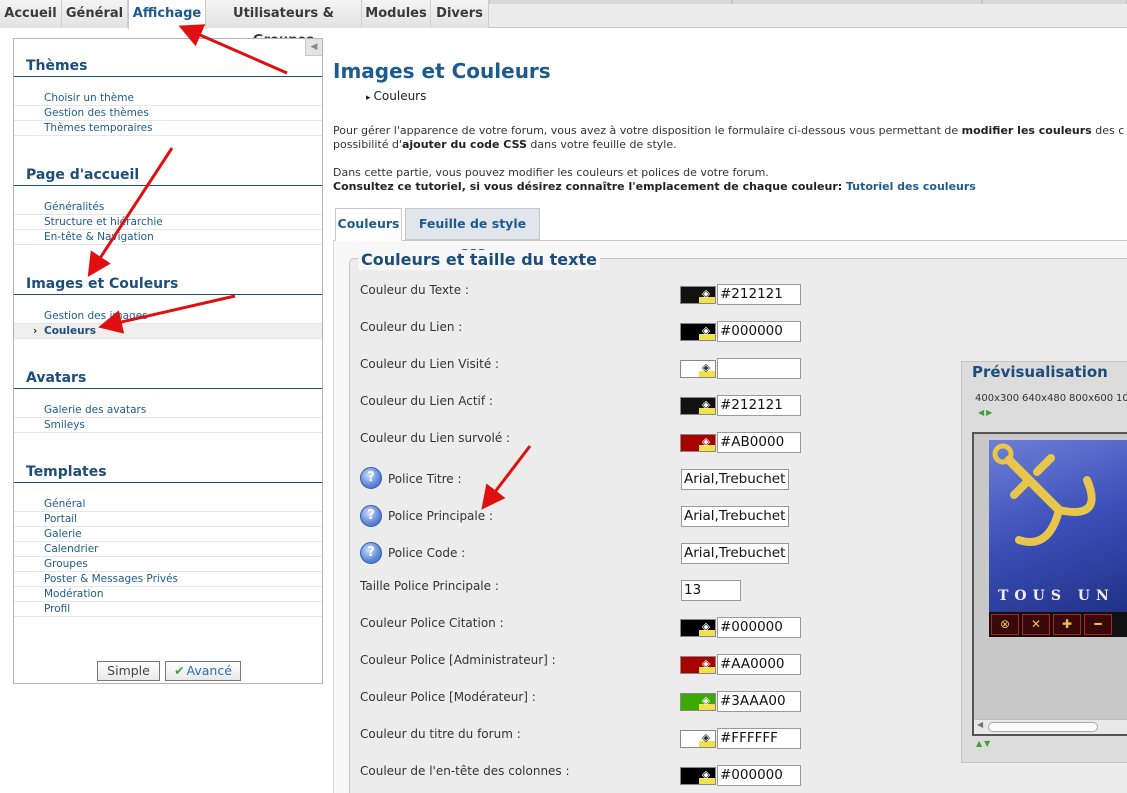  What do you see at coordinates (601, 144) in the screenshot?
I see `intro-text: dans votre feuille de style.` at bounding box center [601, 144].